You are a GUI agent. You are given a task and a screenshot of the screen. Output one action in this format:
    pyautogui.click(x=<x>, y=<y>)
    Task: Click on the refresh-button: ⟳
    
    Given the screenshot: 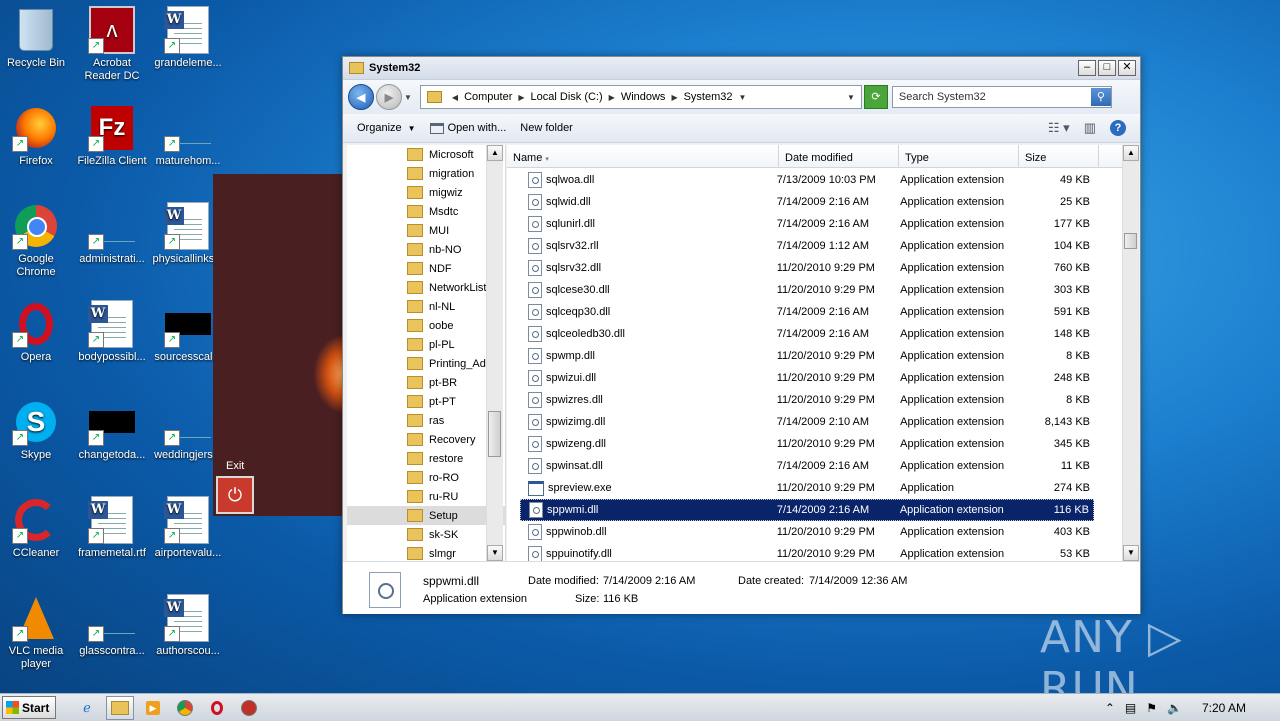 What is the action you would take?
    pyautogui.click(x=875, y=97)
    